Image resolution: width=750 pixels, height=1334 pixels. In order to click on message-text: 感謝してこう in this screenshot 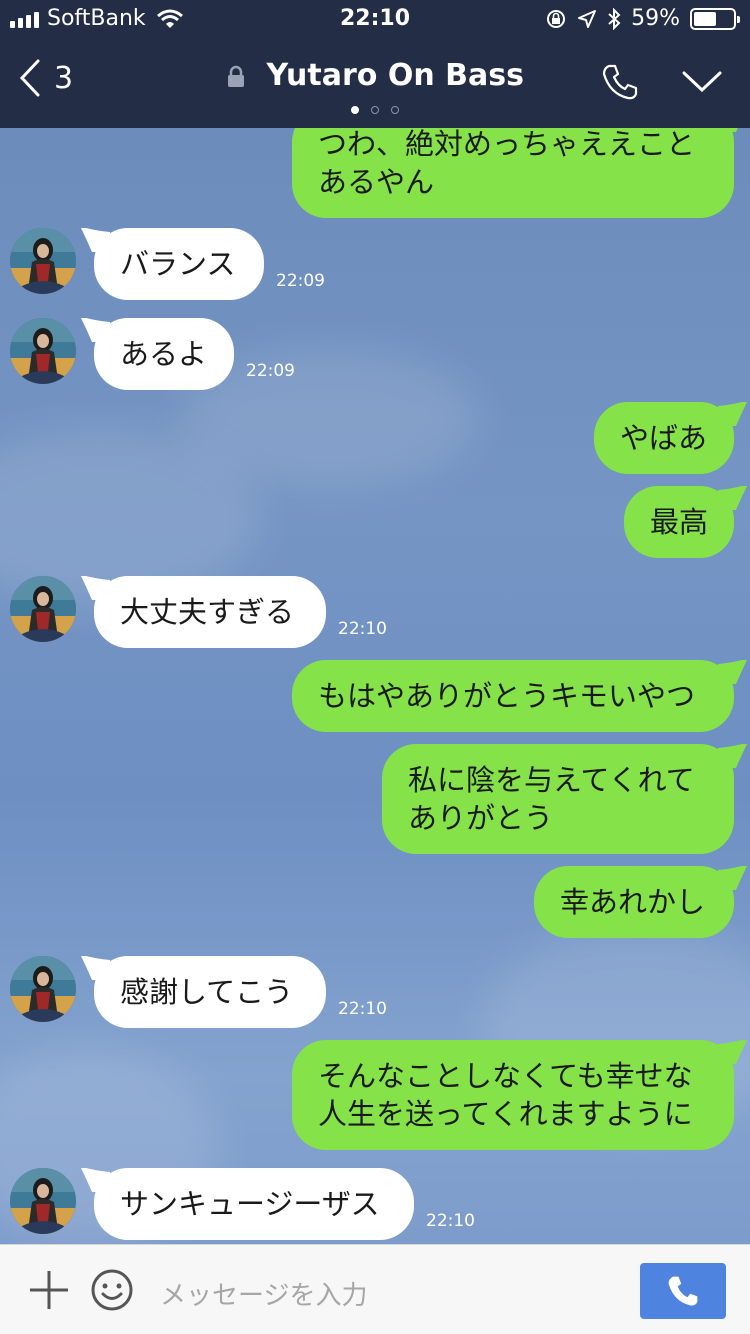, I will do `click(207, 992)`.